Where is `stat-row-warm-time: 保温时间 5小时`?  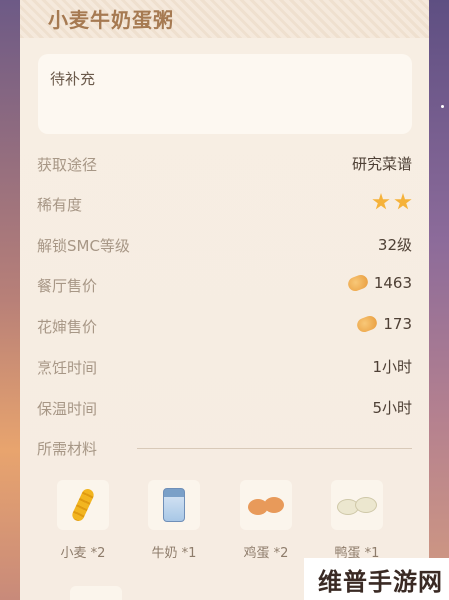 stat-row-warm-time: 保温时间 5小时 is located at coordinates (224, 408).